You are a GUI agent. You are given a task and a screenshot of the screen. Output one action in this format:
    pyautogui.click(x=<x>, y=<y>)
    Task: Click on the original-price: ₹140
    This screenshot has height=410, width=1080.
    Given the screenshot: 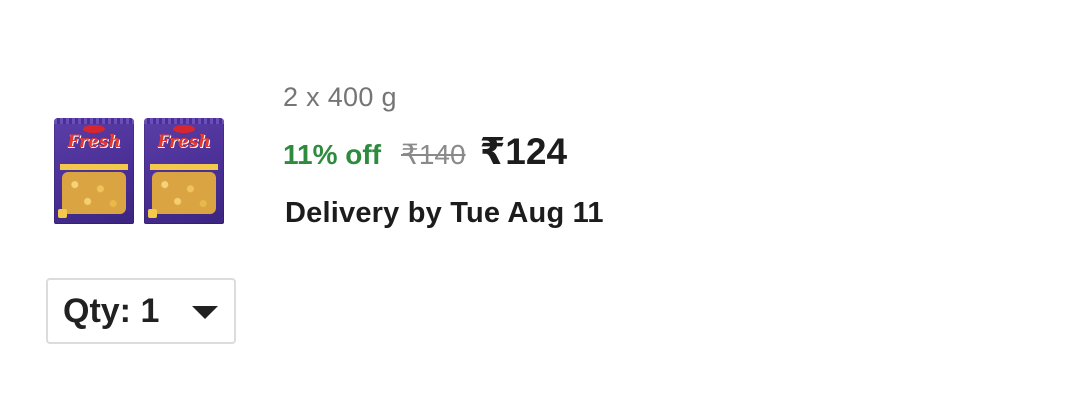 What is the action you would take?
    pyautogui.click(x=433, y=154)
    